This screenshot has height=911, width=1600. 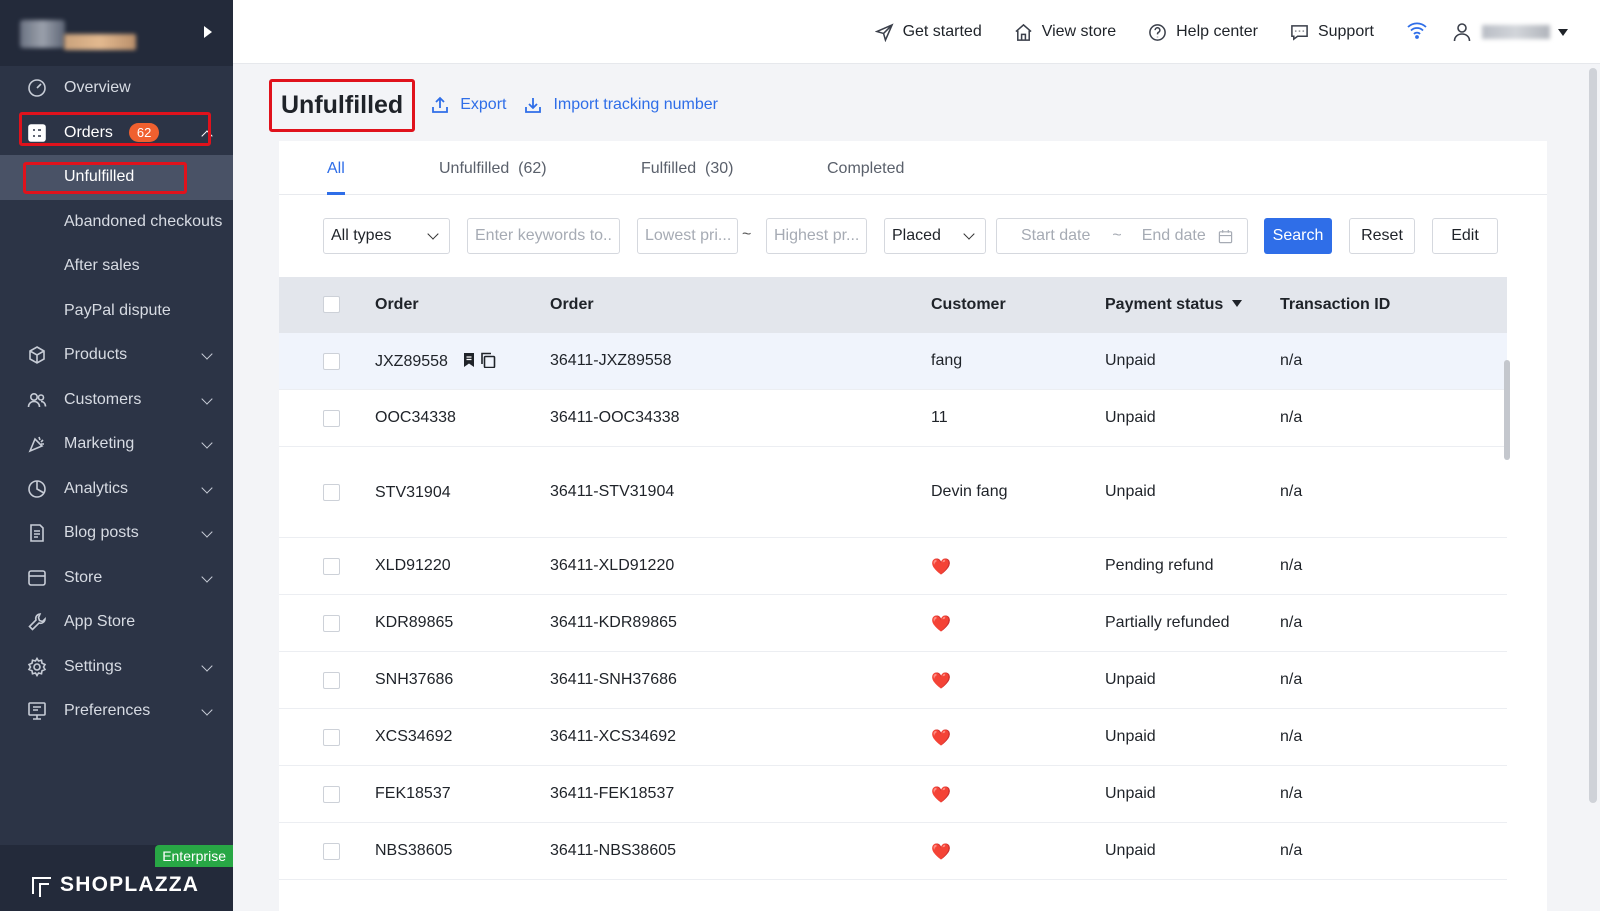 What do you see at coordinates (413, 566) in the screenshot?
I see `order-cell: XLD91220` at bounding box center [413, 566].